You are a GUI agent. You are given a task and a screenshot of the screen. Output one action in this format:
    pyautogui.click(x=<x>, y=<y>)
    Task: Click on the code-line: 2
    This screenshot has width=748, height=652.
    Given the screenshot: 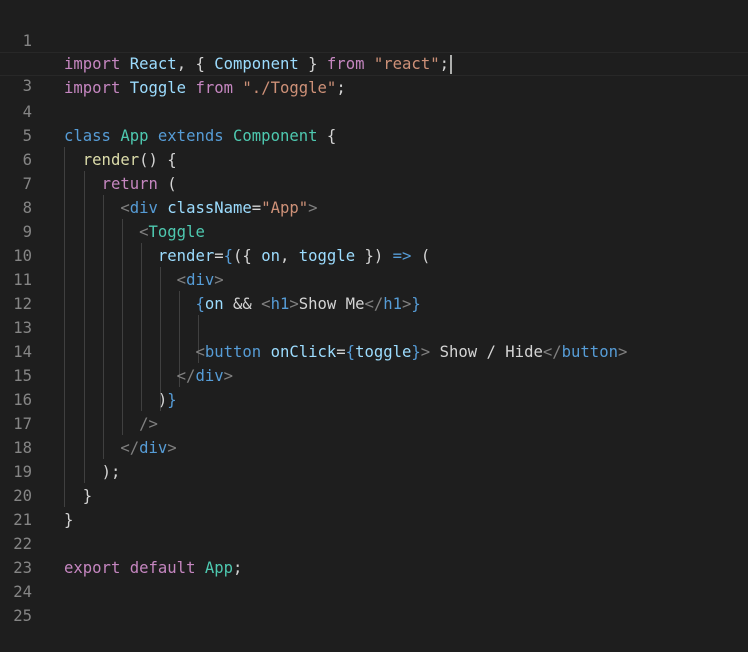 What is the action you would take?
    pyautogui.click(x=374, y=51)
    